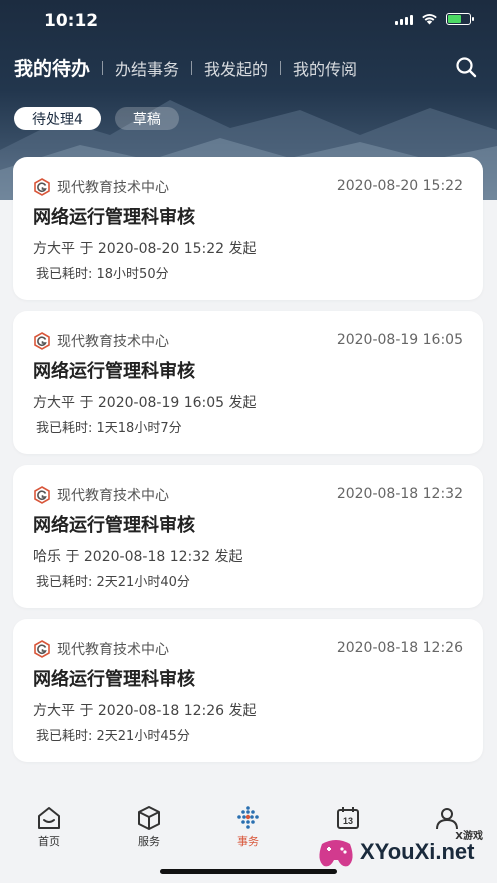 This screenshot has height=883, width=497. What do you see at coordinates (248, 841) in the screenshot?
I see `bottom-tab-label: 事务` at bounding box center [248, 841].